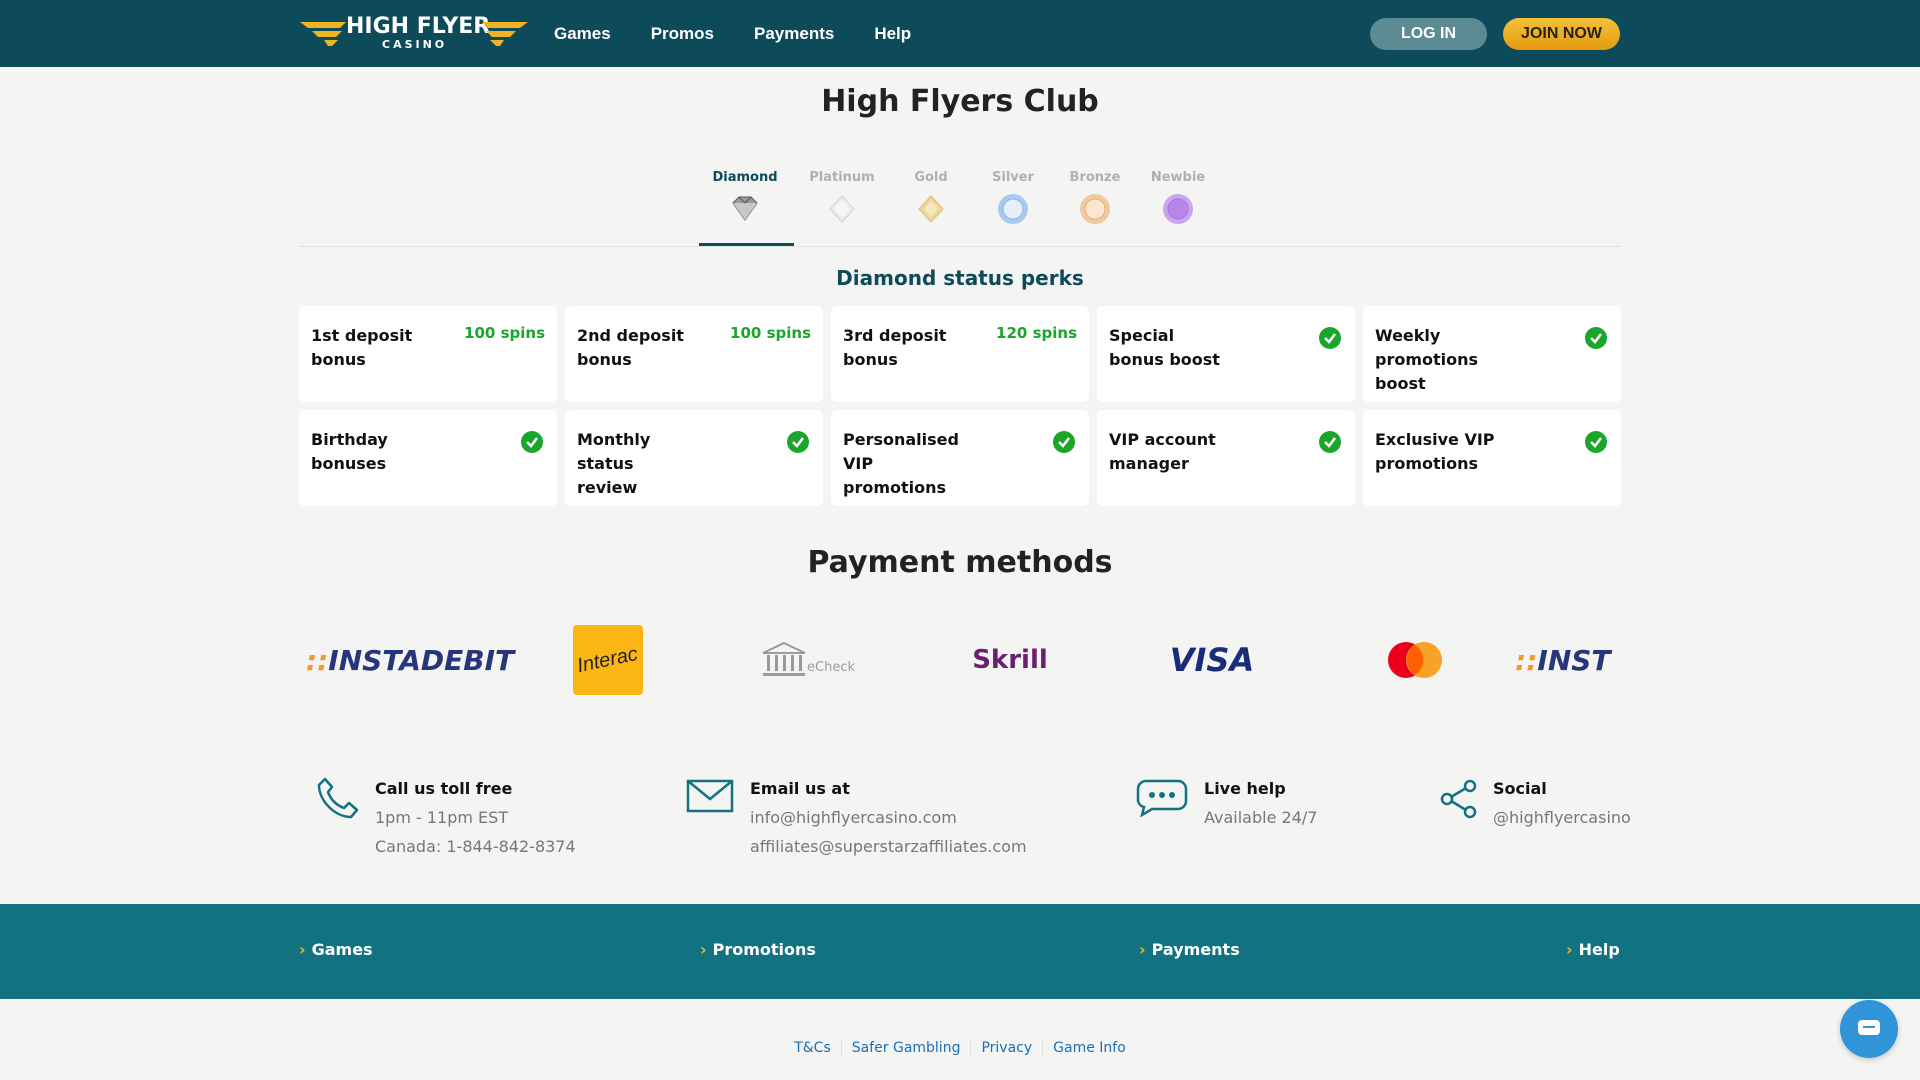 The width and height of the screenshot is (1920, 1080). What do you see at coordinates (745, 208) in the screenshot?
I see `diamond-icon` at bounding box center [745, 208].